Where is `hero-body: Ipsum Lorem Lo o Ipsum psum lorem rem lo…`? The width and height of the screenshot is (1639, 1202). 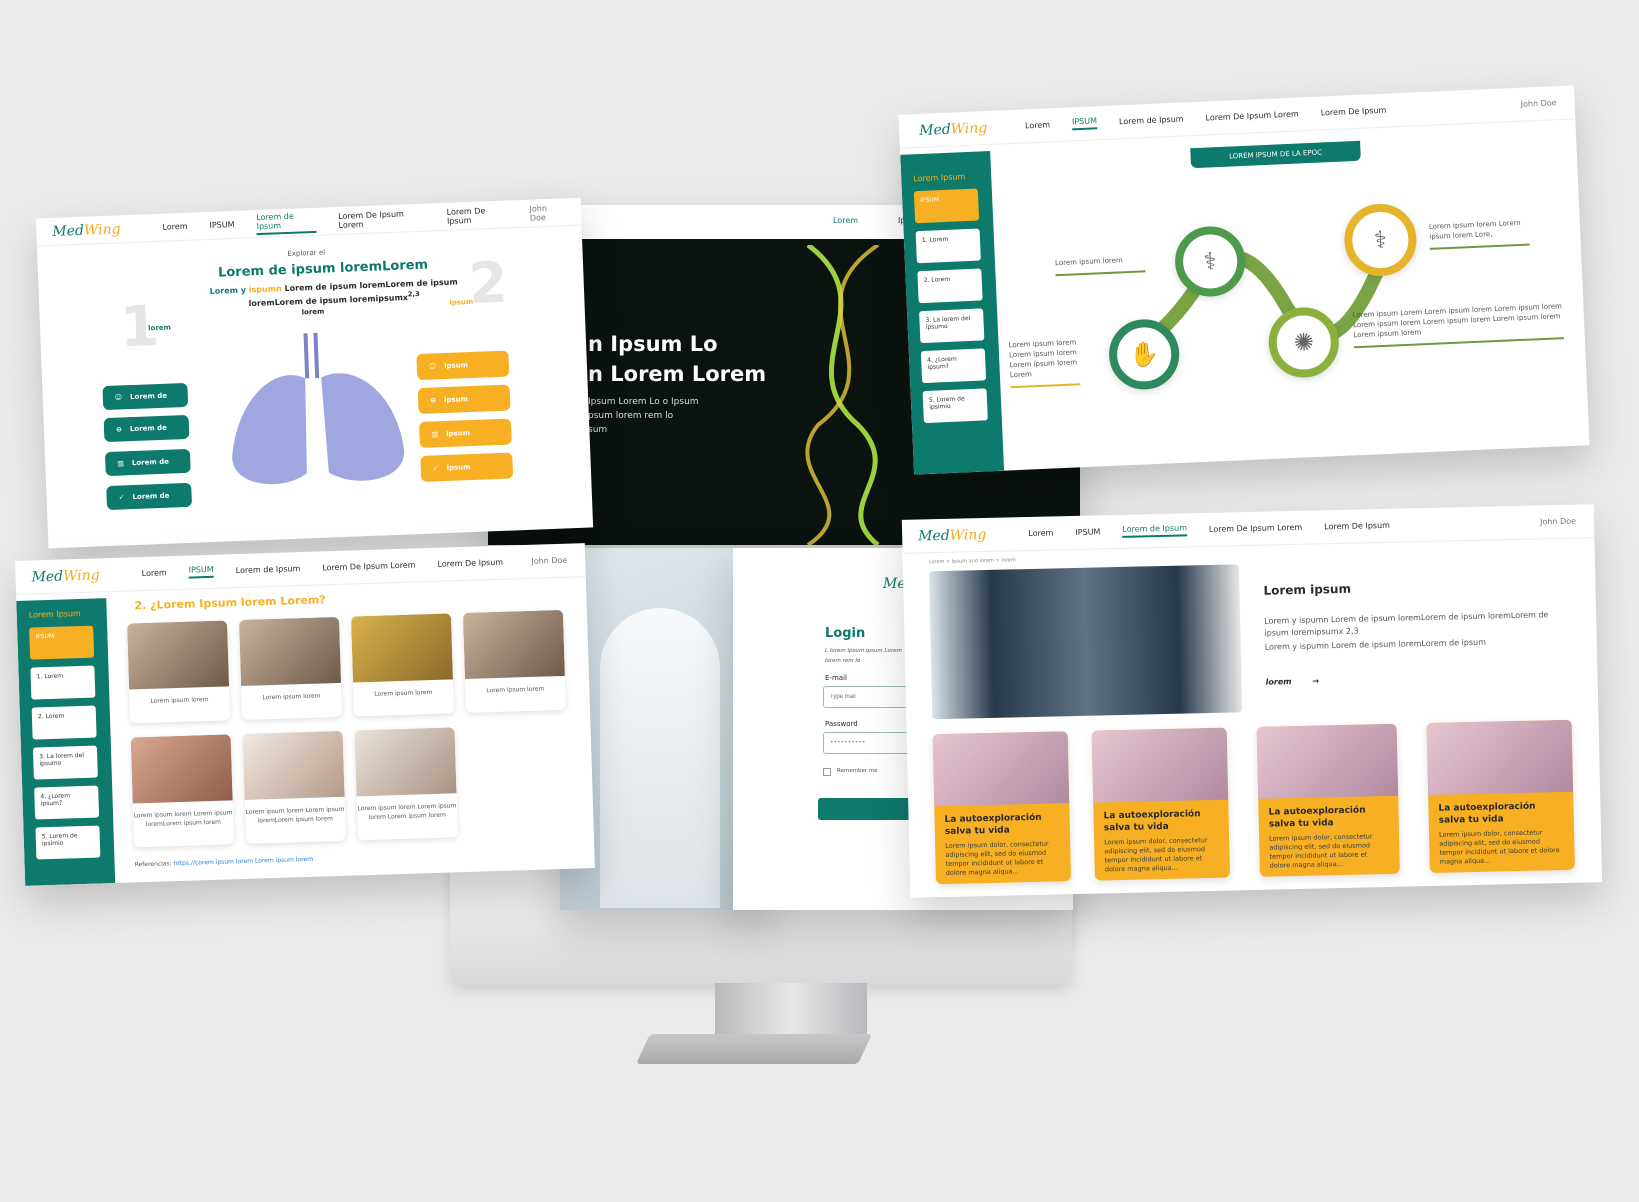 hero-body: Ipsum Lorem Lo o Ipsum psum lorem rem lo… is located at coordinates (643, 416).